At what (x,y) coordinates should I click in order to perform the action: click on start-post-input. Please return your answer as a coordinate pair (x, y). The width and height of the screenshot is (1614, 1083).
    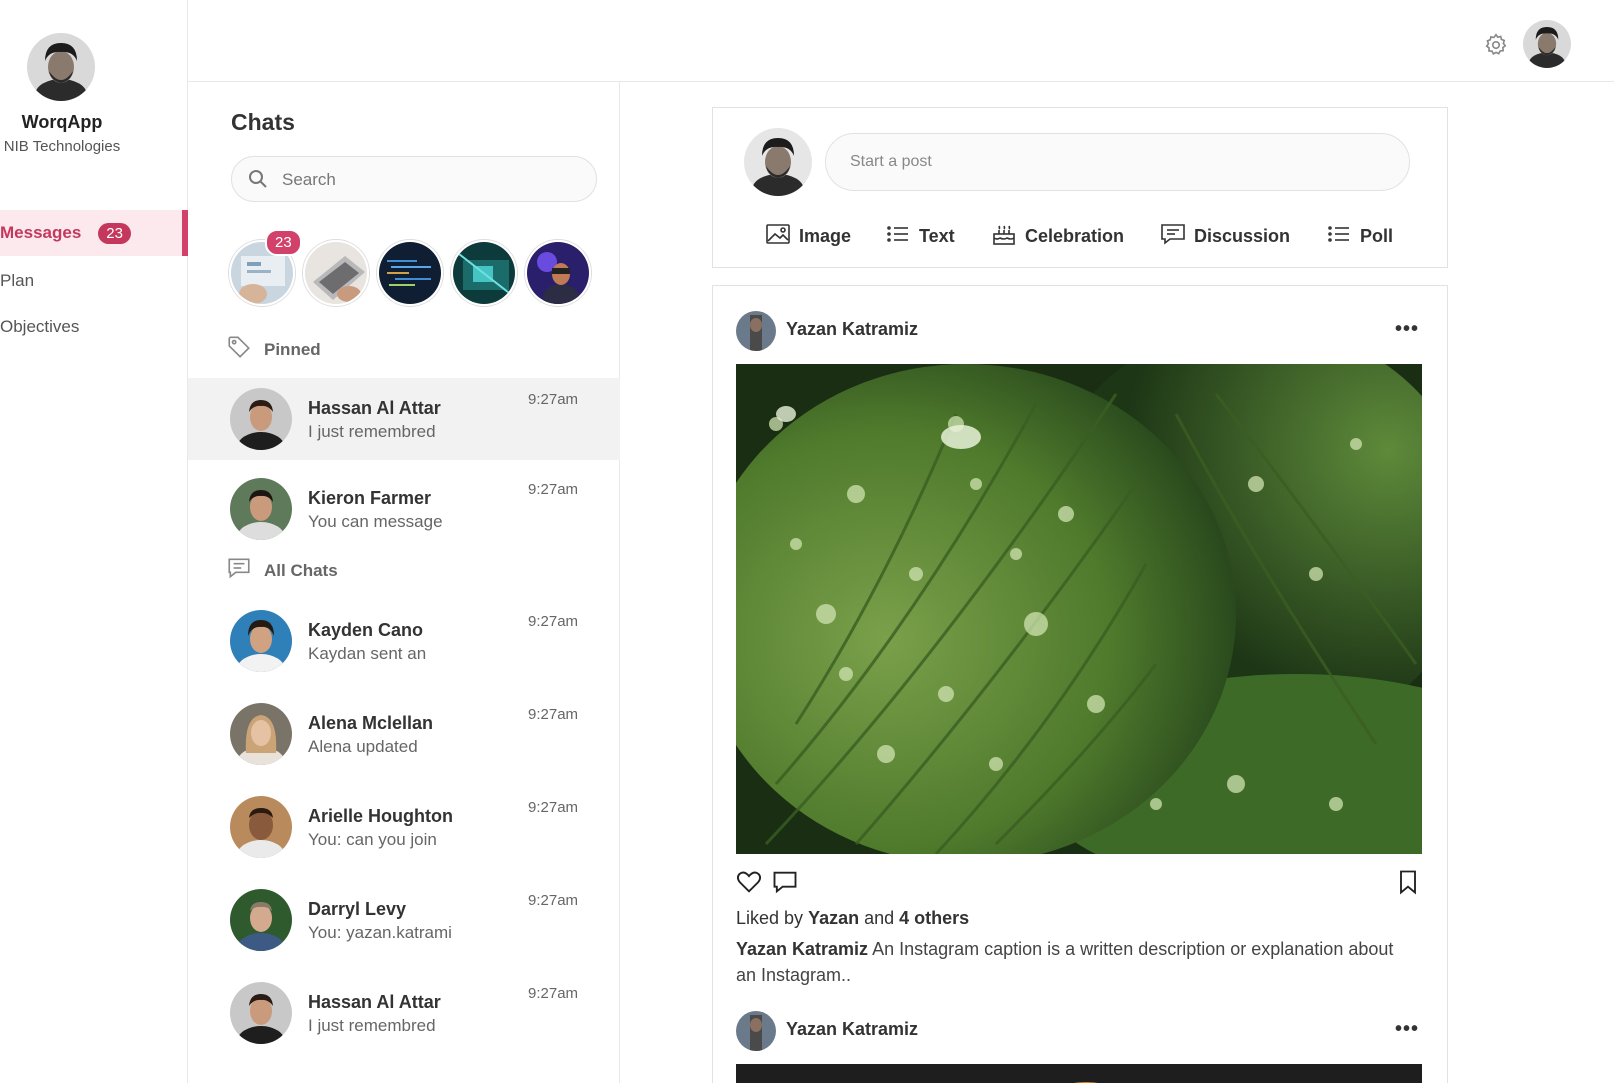
    Looking at the image, I should click on (1110, 162).